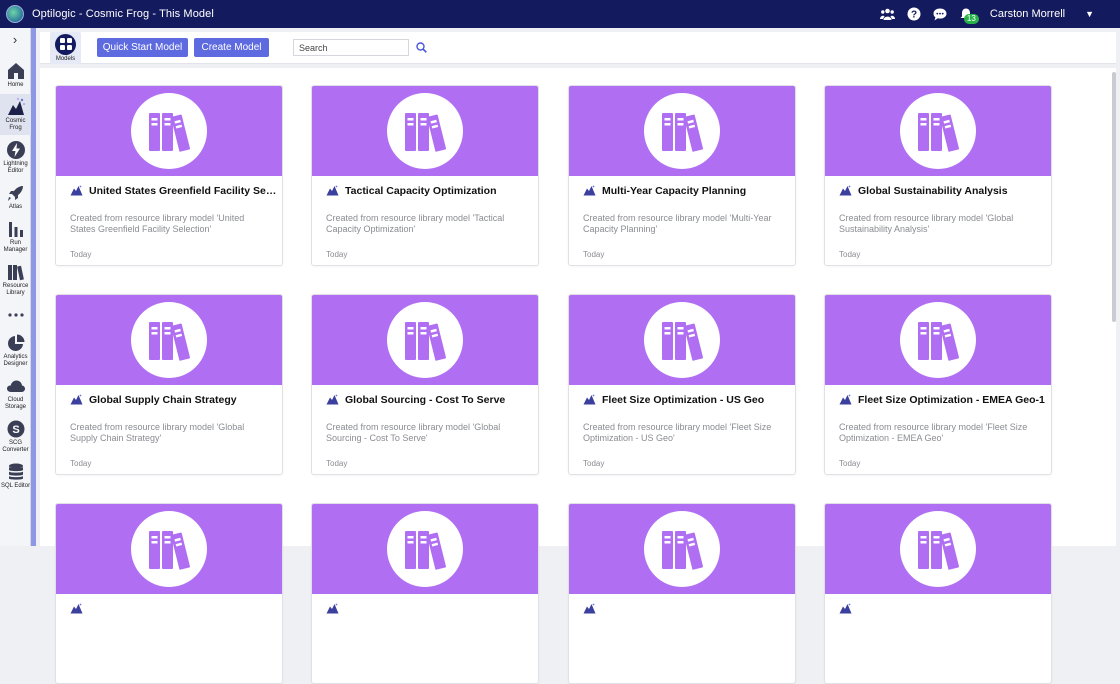  I want to click on sidebar-item-cloud-storage: Cloud Storage, so click(15, 393).